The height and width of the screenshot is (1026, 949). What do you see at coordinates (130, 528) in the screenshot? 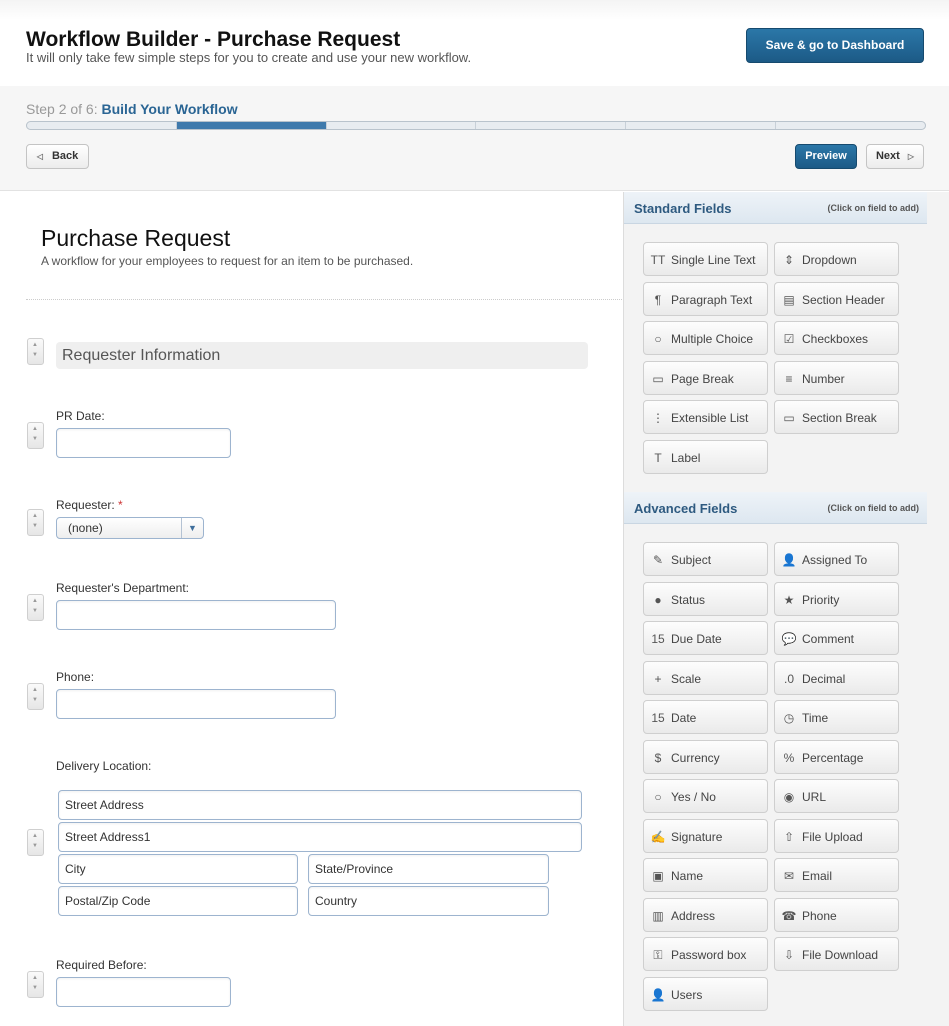
I see `requester-select: (none) ▼` at bounding box center [130, 528].